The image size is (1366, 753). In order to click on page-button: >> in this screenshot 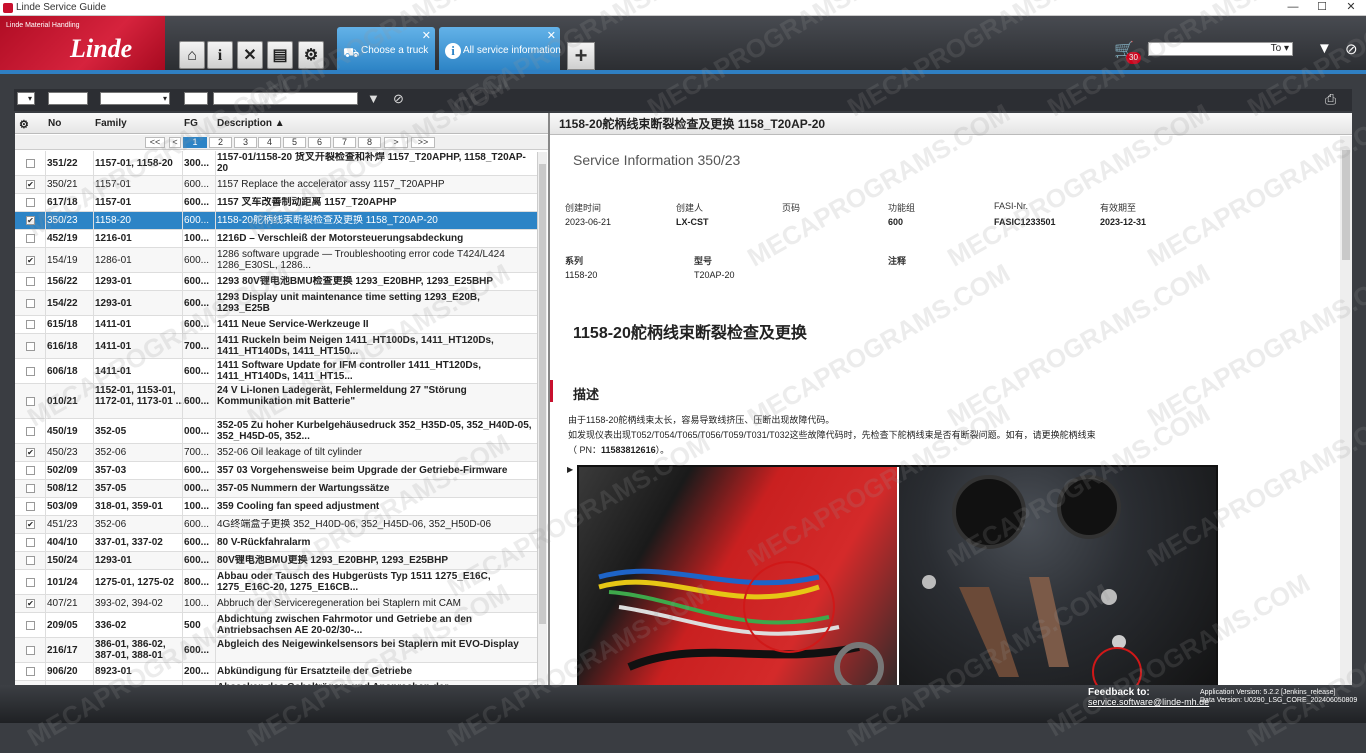, I will do `click(423, 142)`.